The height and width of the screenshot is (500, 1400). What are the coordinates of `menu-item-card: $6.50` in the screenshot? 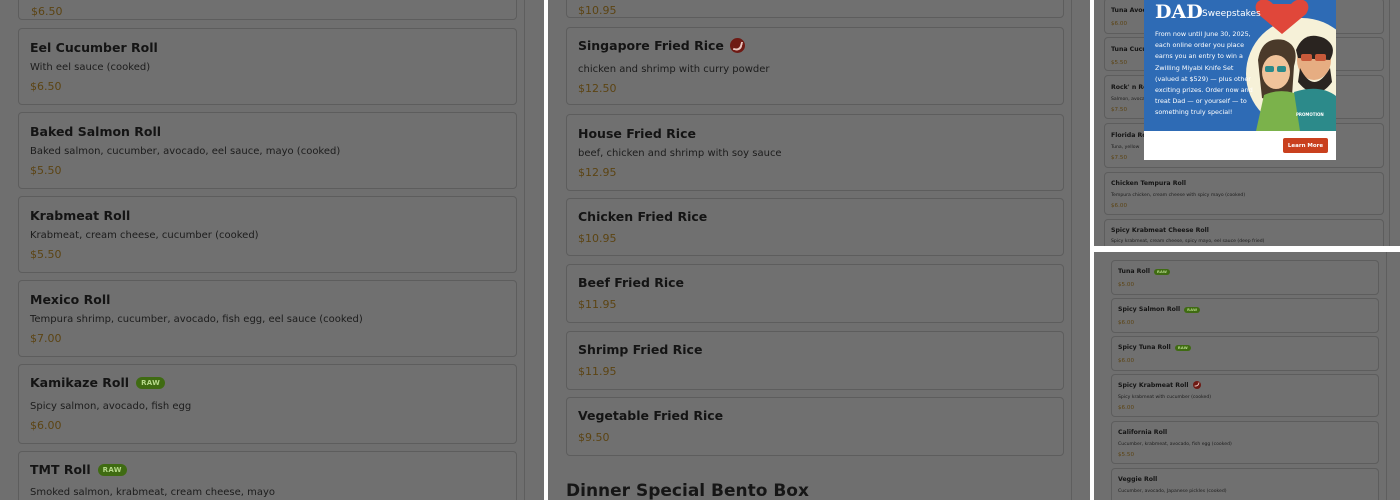 It's located at (267, 10).